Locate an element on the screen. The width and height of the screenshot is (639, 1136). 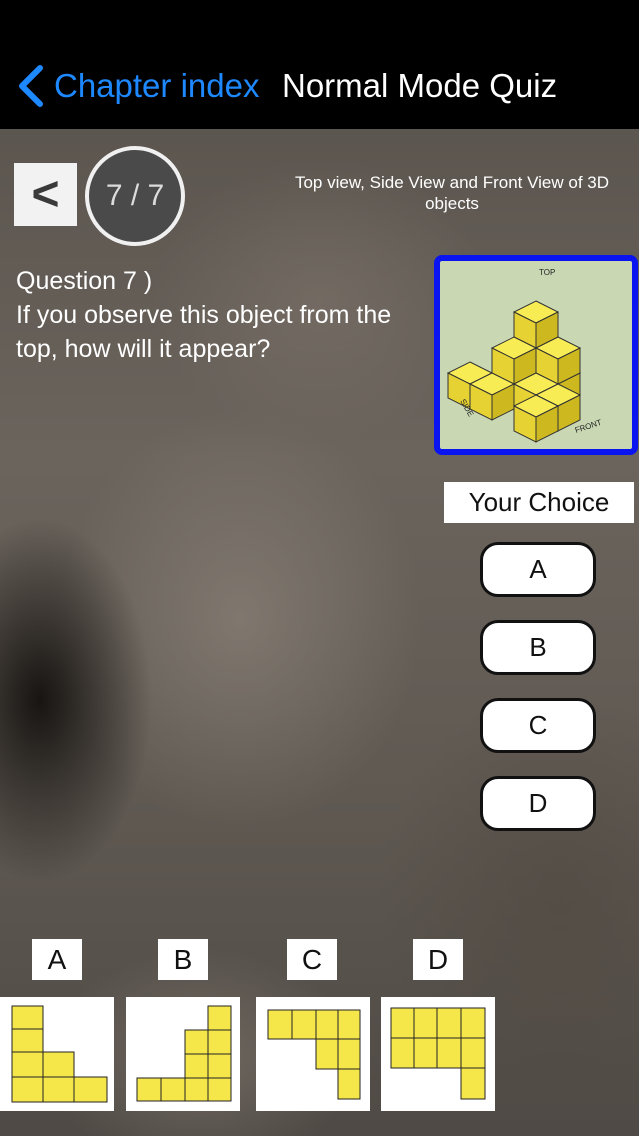
top-view-option-d-icon is located at coordinates (438, 1053).